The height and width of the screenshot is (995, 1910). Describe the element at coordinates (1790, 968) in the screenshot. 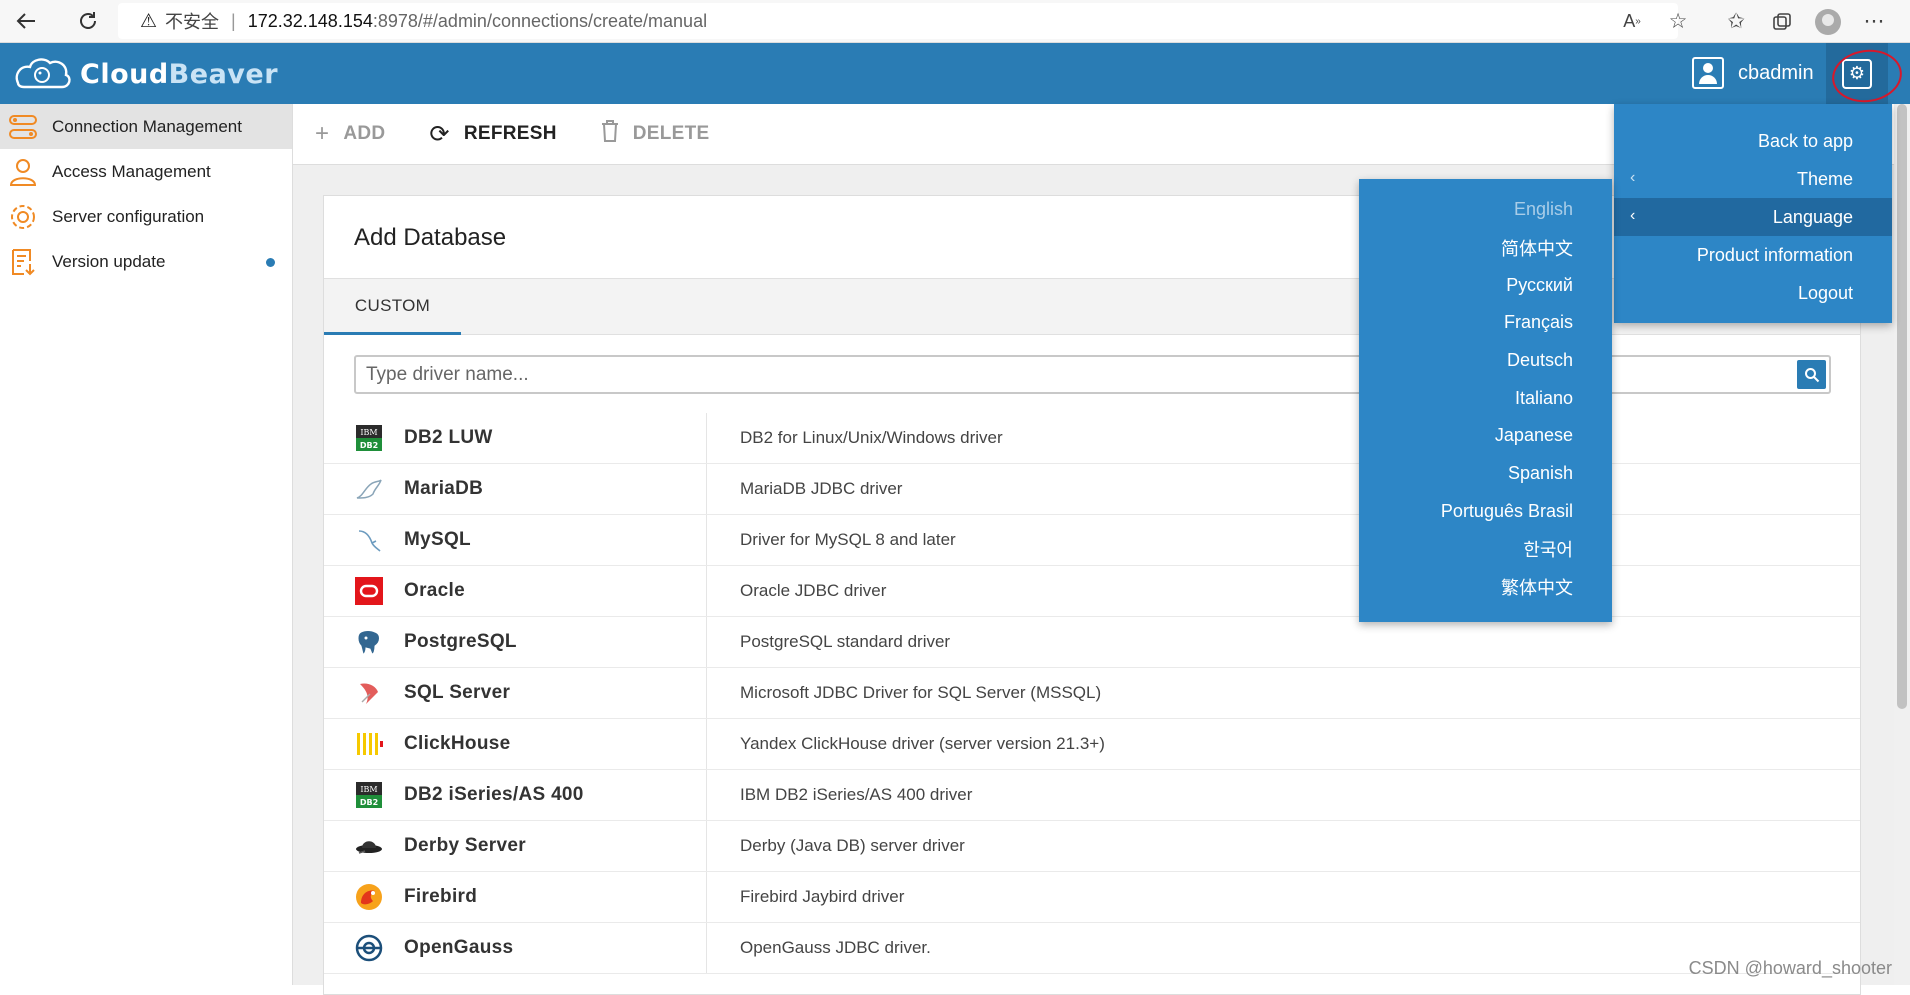

I see `watermark: CSDN @howard_shooter` at that location.